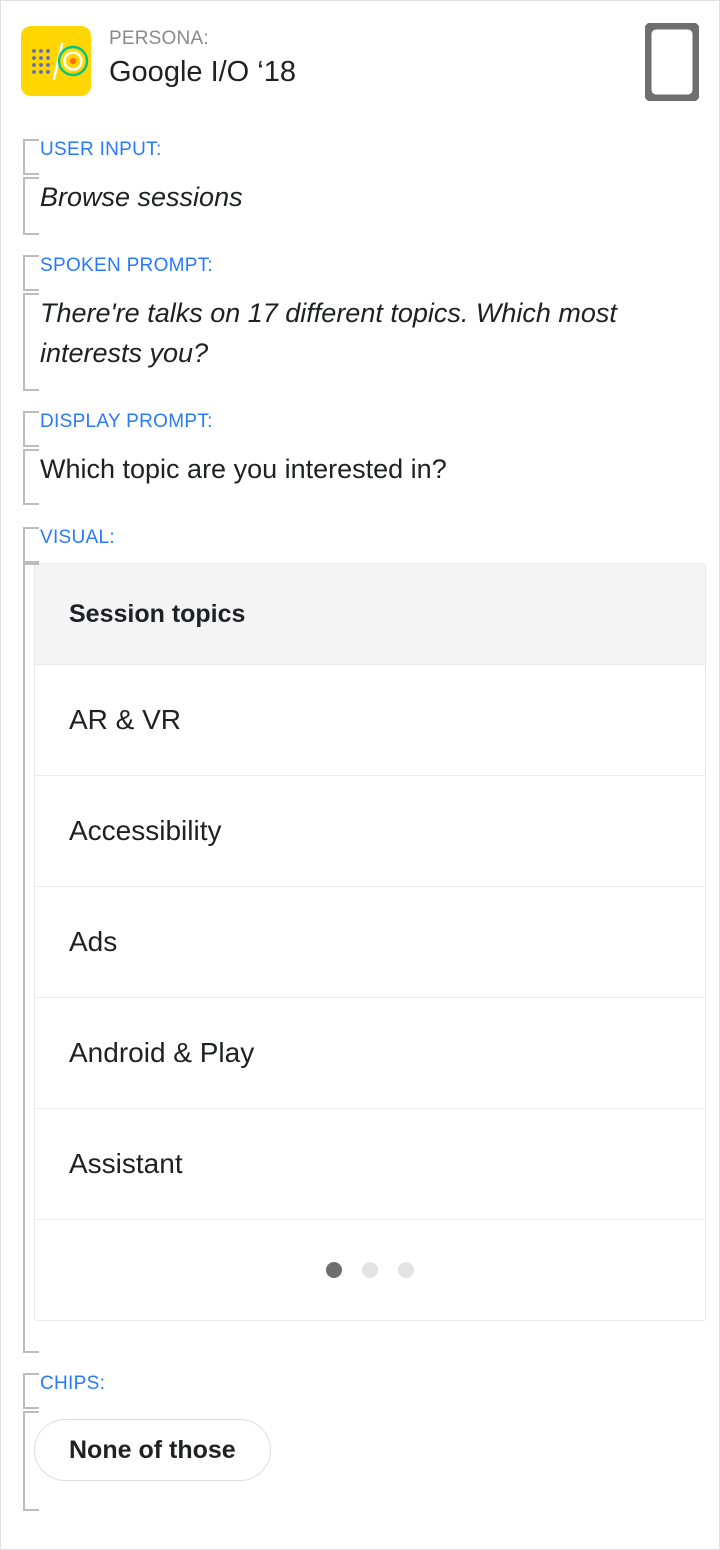  I want to click on user-input-label-section: USER INPUT:, so click(92, 157).